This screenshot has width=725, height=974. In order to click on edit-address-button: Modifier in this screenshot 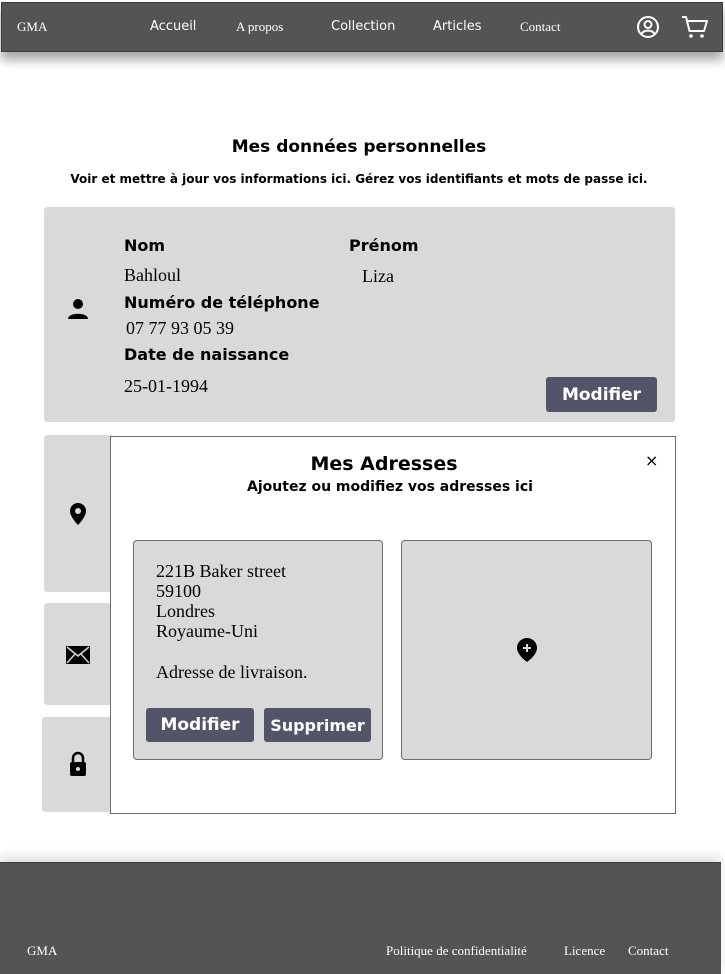, I will do `click(200, 725)`.